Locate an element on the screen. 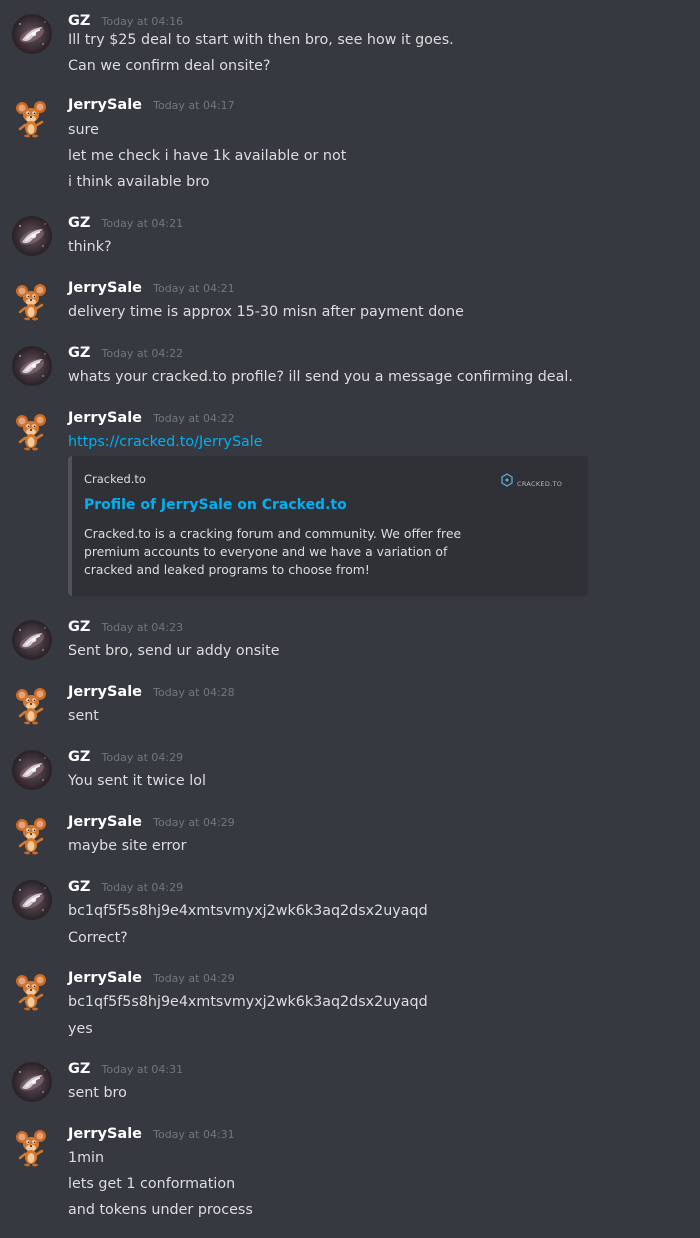 This screenshot has width=700, height=1238. message-header: GZ Today at 04:21 is located at coordinates (125, 223).